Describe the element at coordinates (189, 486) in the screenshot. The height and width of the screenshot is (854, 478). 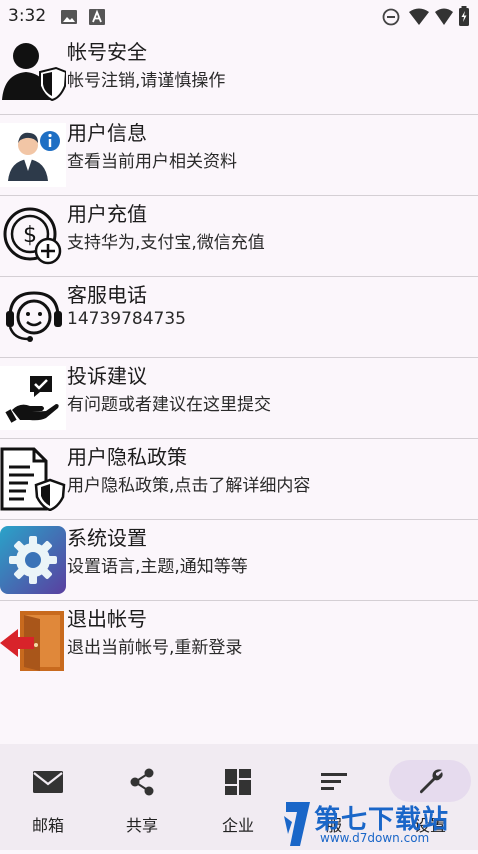
I see `menu-item-subtitle: 用户隐私政策,点击了解详细内容` at that location.